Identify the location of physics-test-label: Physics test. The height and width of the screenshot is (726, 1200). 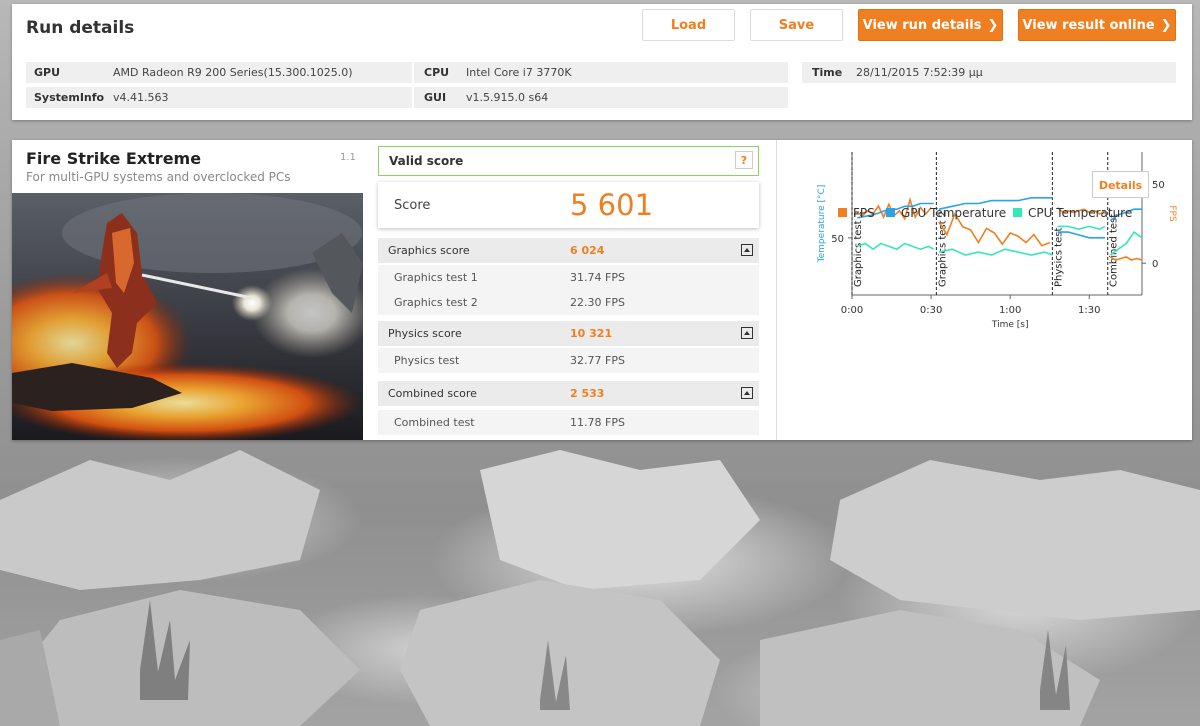
(427, 360).